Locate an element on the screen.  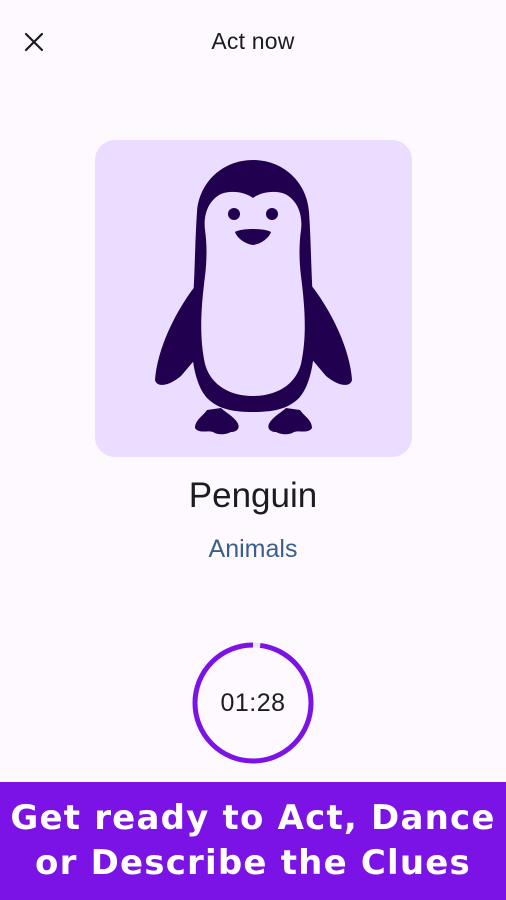
banner-line-2: or Describe the Clues is located at coordinates (253, 863).